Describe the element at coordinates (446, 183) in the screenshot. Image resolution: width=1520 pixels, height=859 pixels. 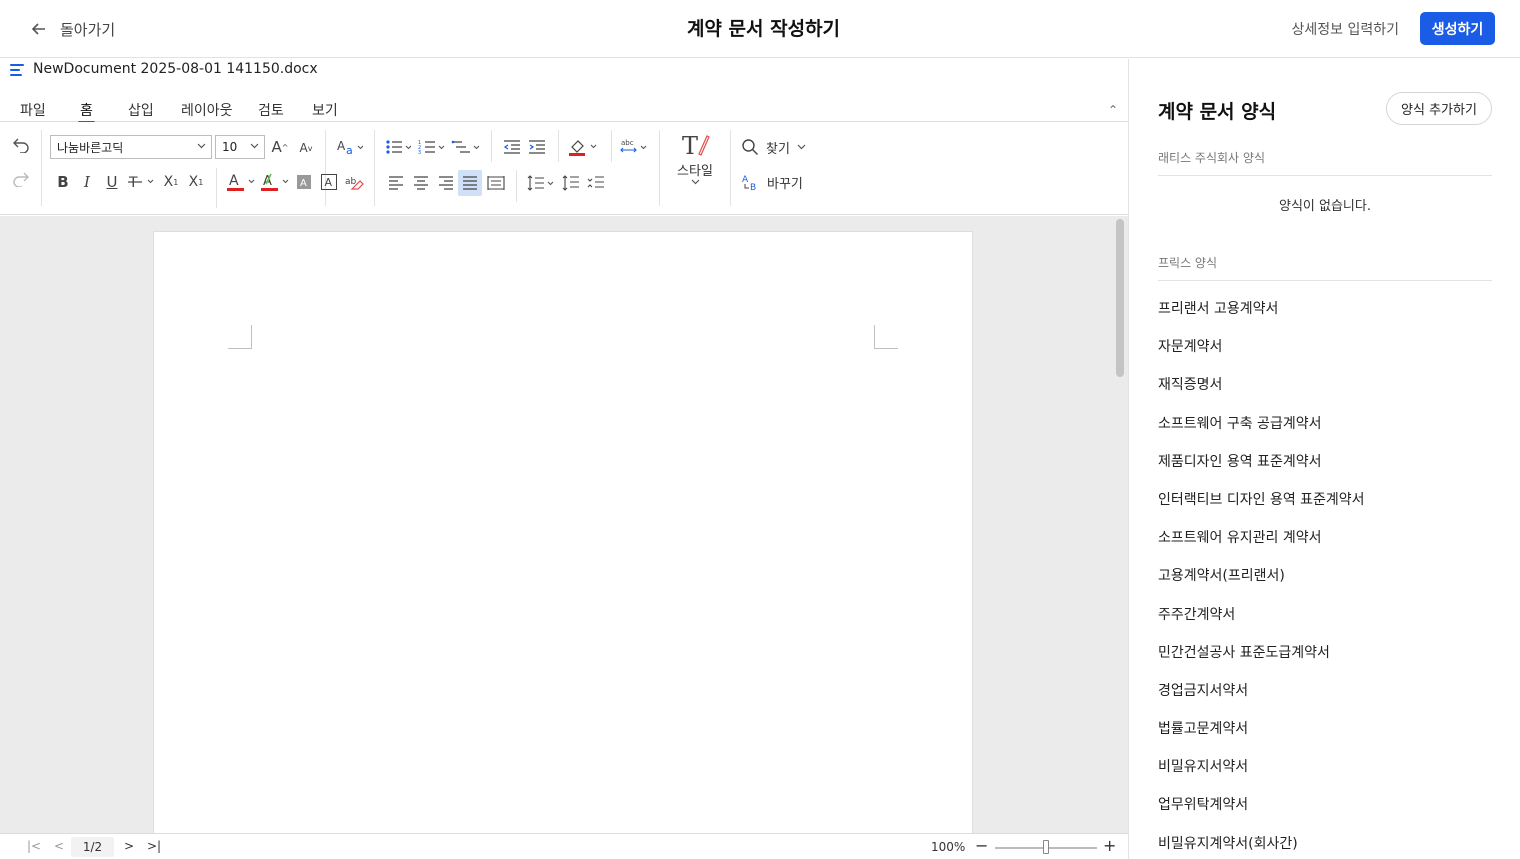
I see `align-right-icon` at that location.